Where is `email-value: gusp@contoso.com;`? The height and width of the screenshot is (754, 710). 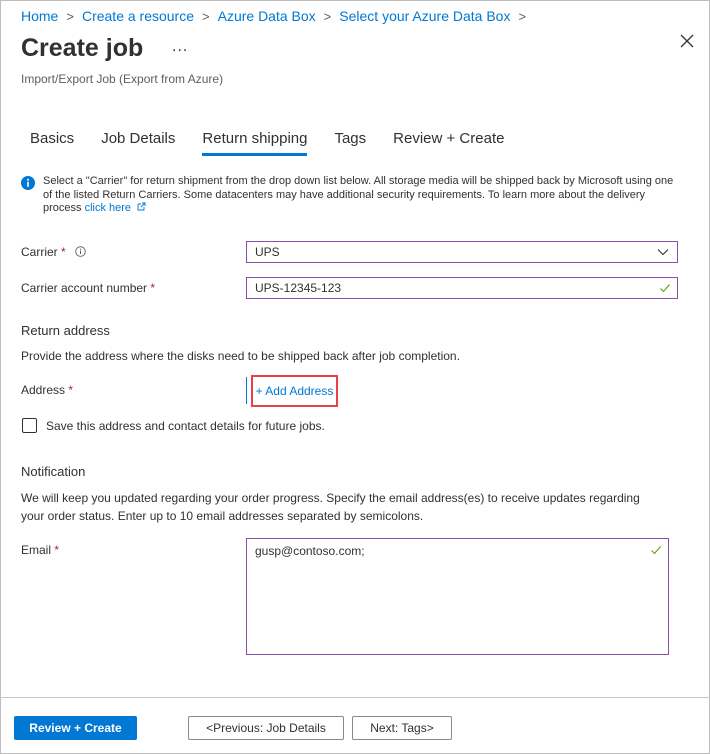 email-value: gusp@contoso.com; is located at coordinates (310, 551).